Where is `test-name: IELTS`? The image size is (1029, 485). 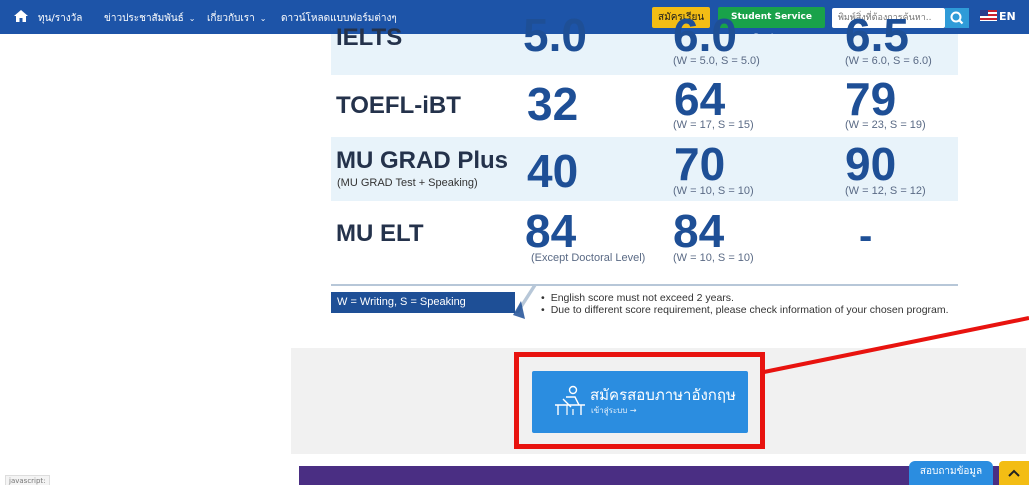 test-name: IELTS is located at coordinates (369, 37).